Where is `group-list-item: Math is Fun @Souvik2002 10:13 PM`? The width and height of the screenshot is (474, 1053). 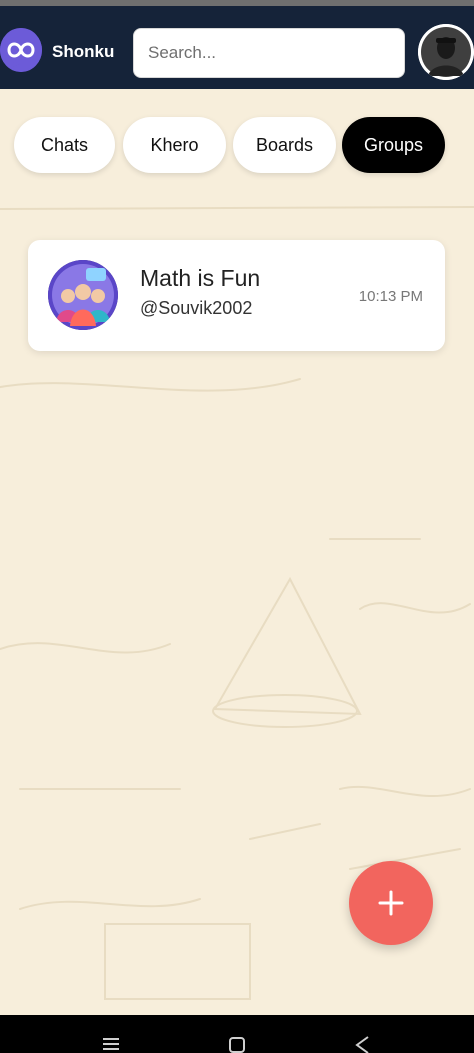
group-list-item: Math is Fun @Souvik2002 10:13 PM is located at coordinates (236, 295).